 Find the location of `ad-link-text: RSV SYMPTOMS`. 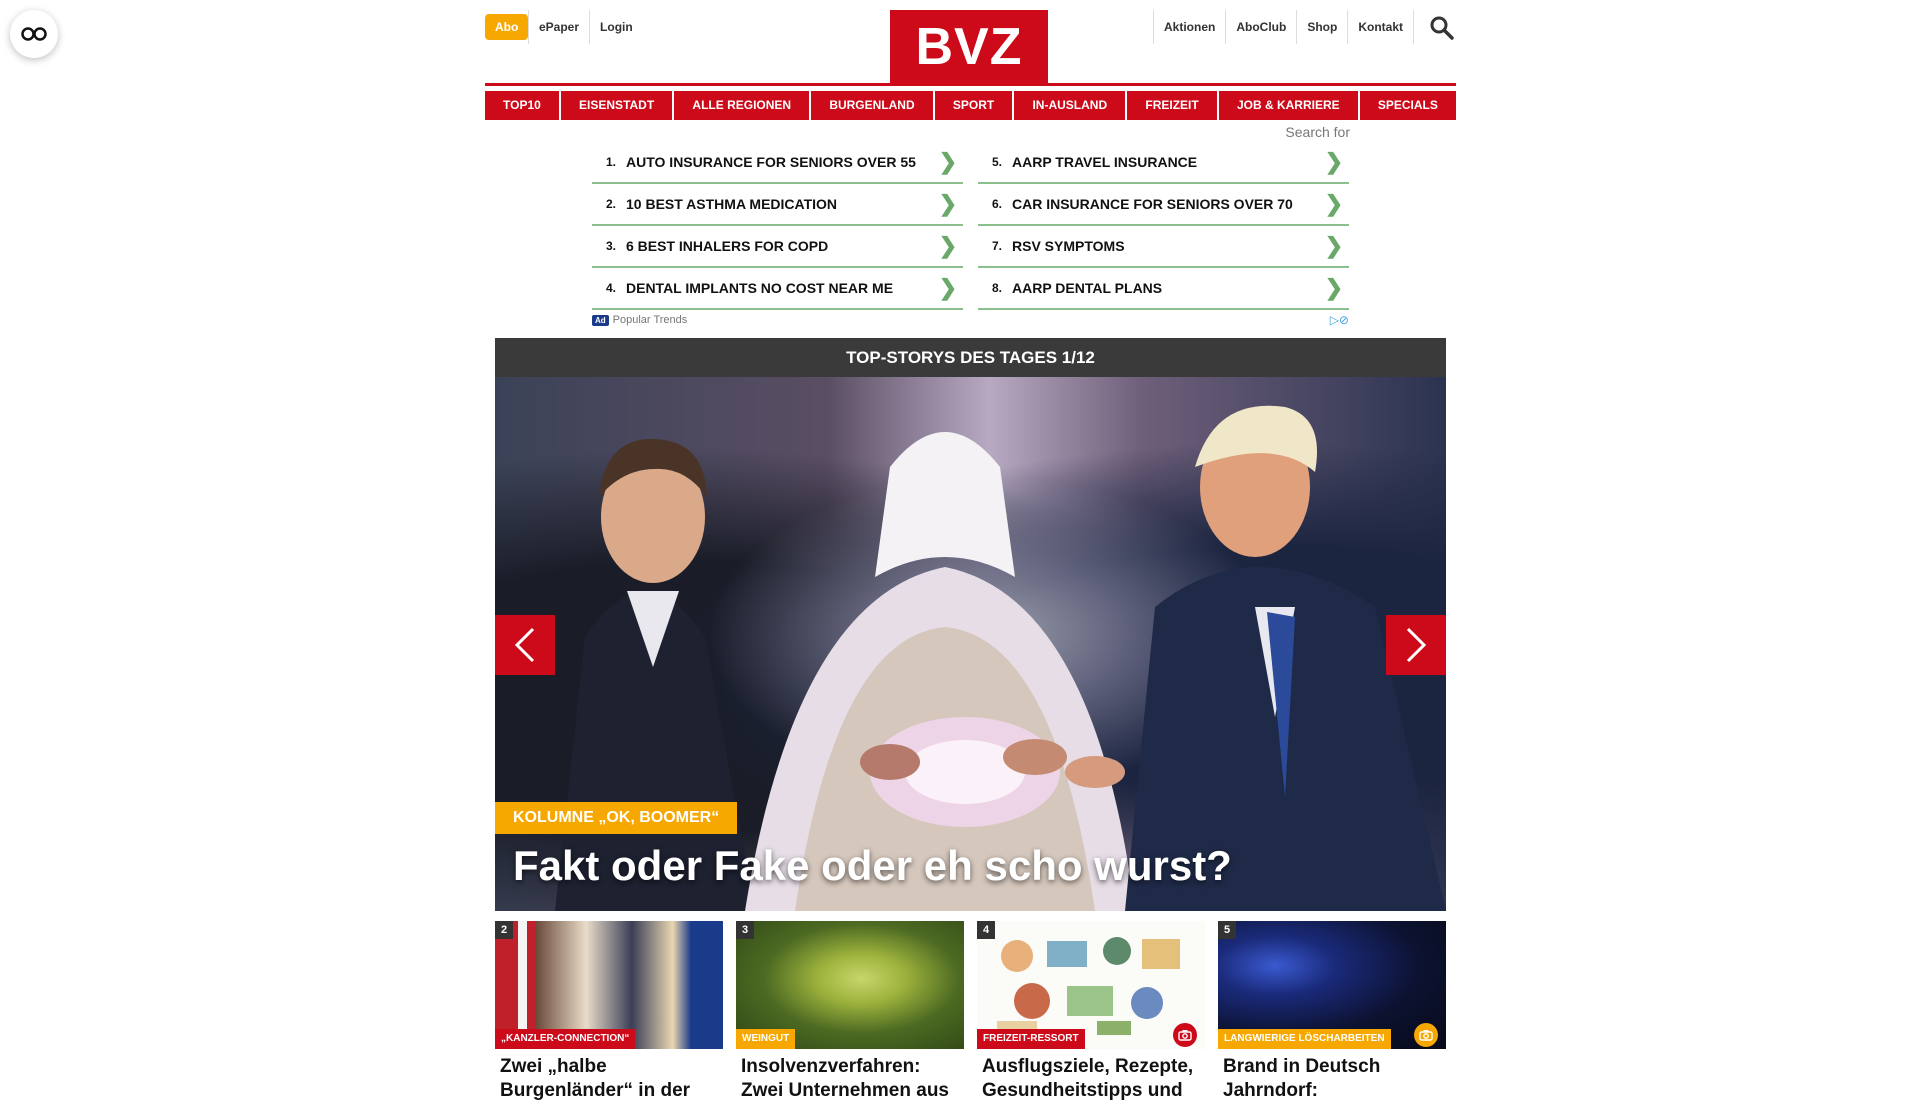

ad-link-text: RSV SYMPTOMS is located at coordinates (1068, 246).